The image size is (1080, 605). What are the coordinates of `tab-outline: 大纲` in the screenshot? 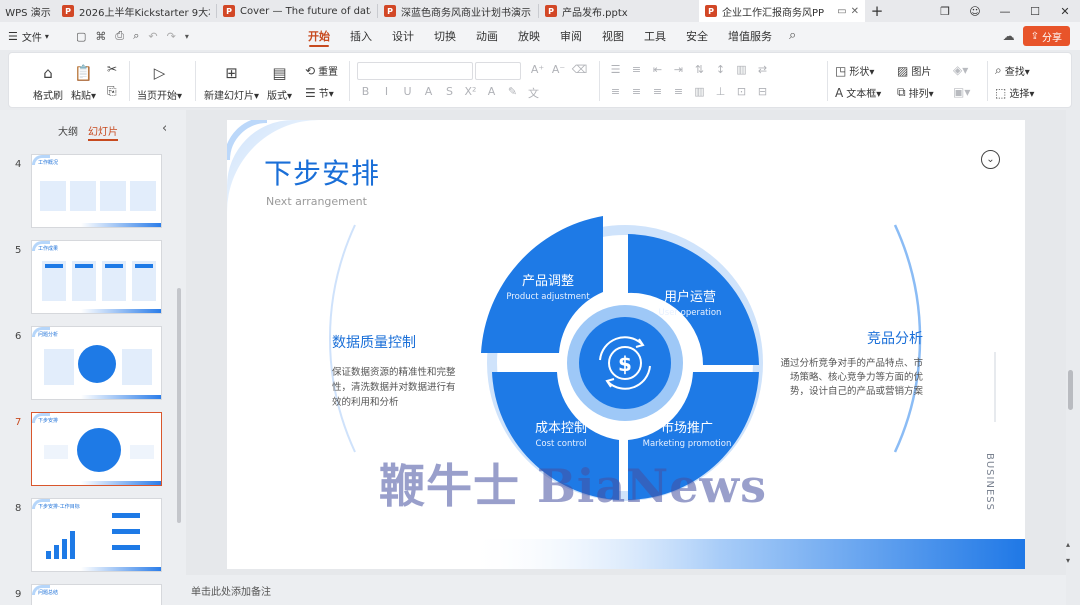 It's located at (68, 132).